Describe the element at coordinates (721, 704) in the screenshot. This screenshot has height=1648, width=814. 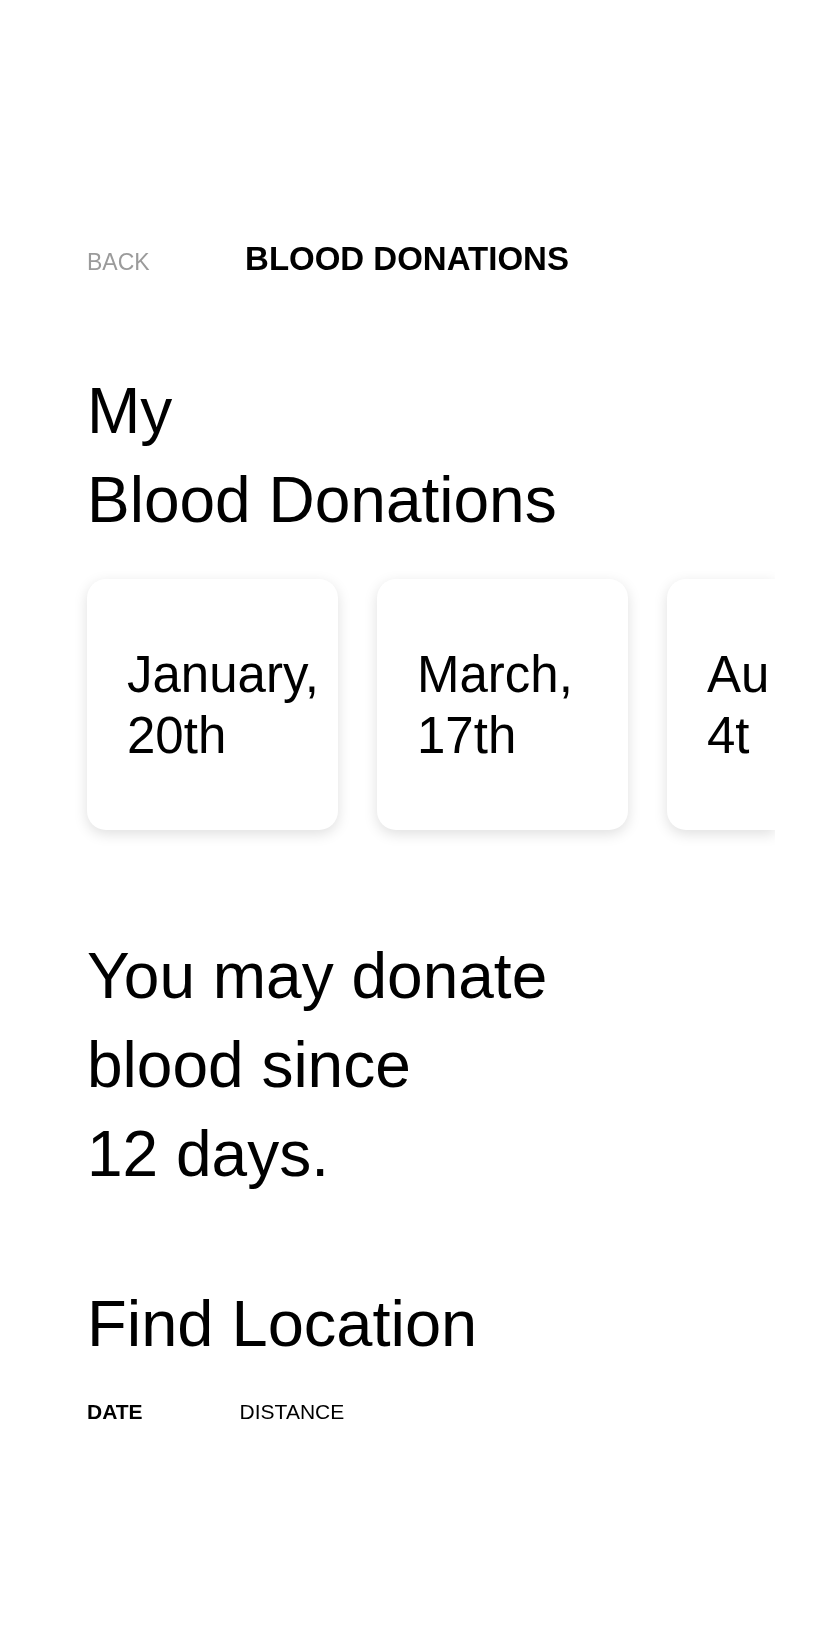
I see `donation-date-card: Au 4t` at that location.